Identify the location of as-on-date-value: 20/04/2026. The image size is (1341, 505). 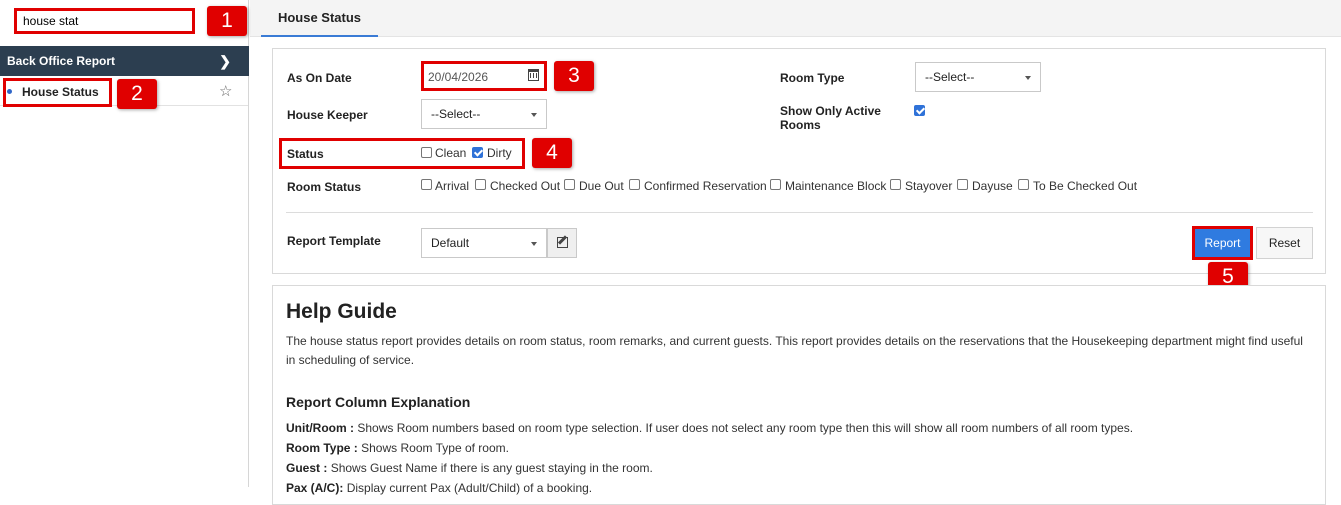
(458, 77).